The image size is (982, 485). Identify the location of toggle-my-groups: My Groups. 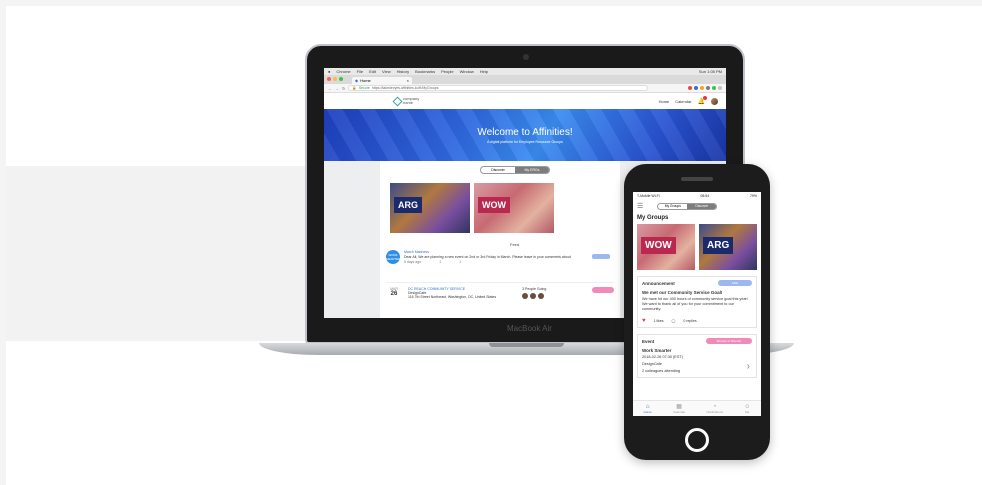
(672, 206).